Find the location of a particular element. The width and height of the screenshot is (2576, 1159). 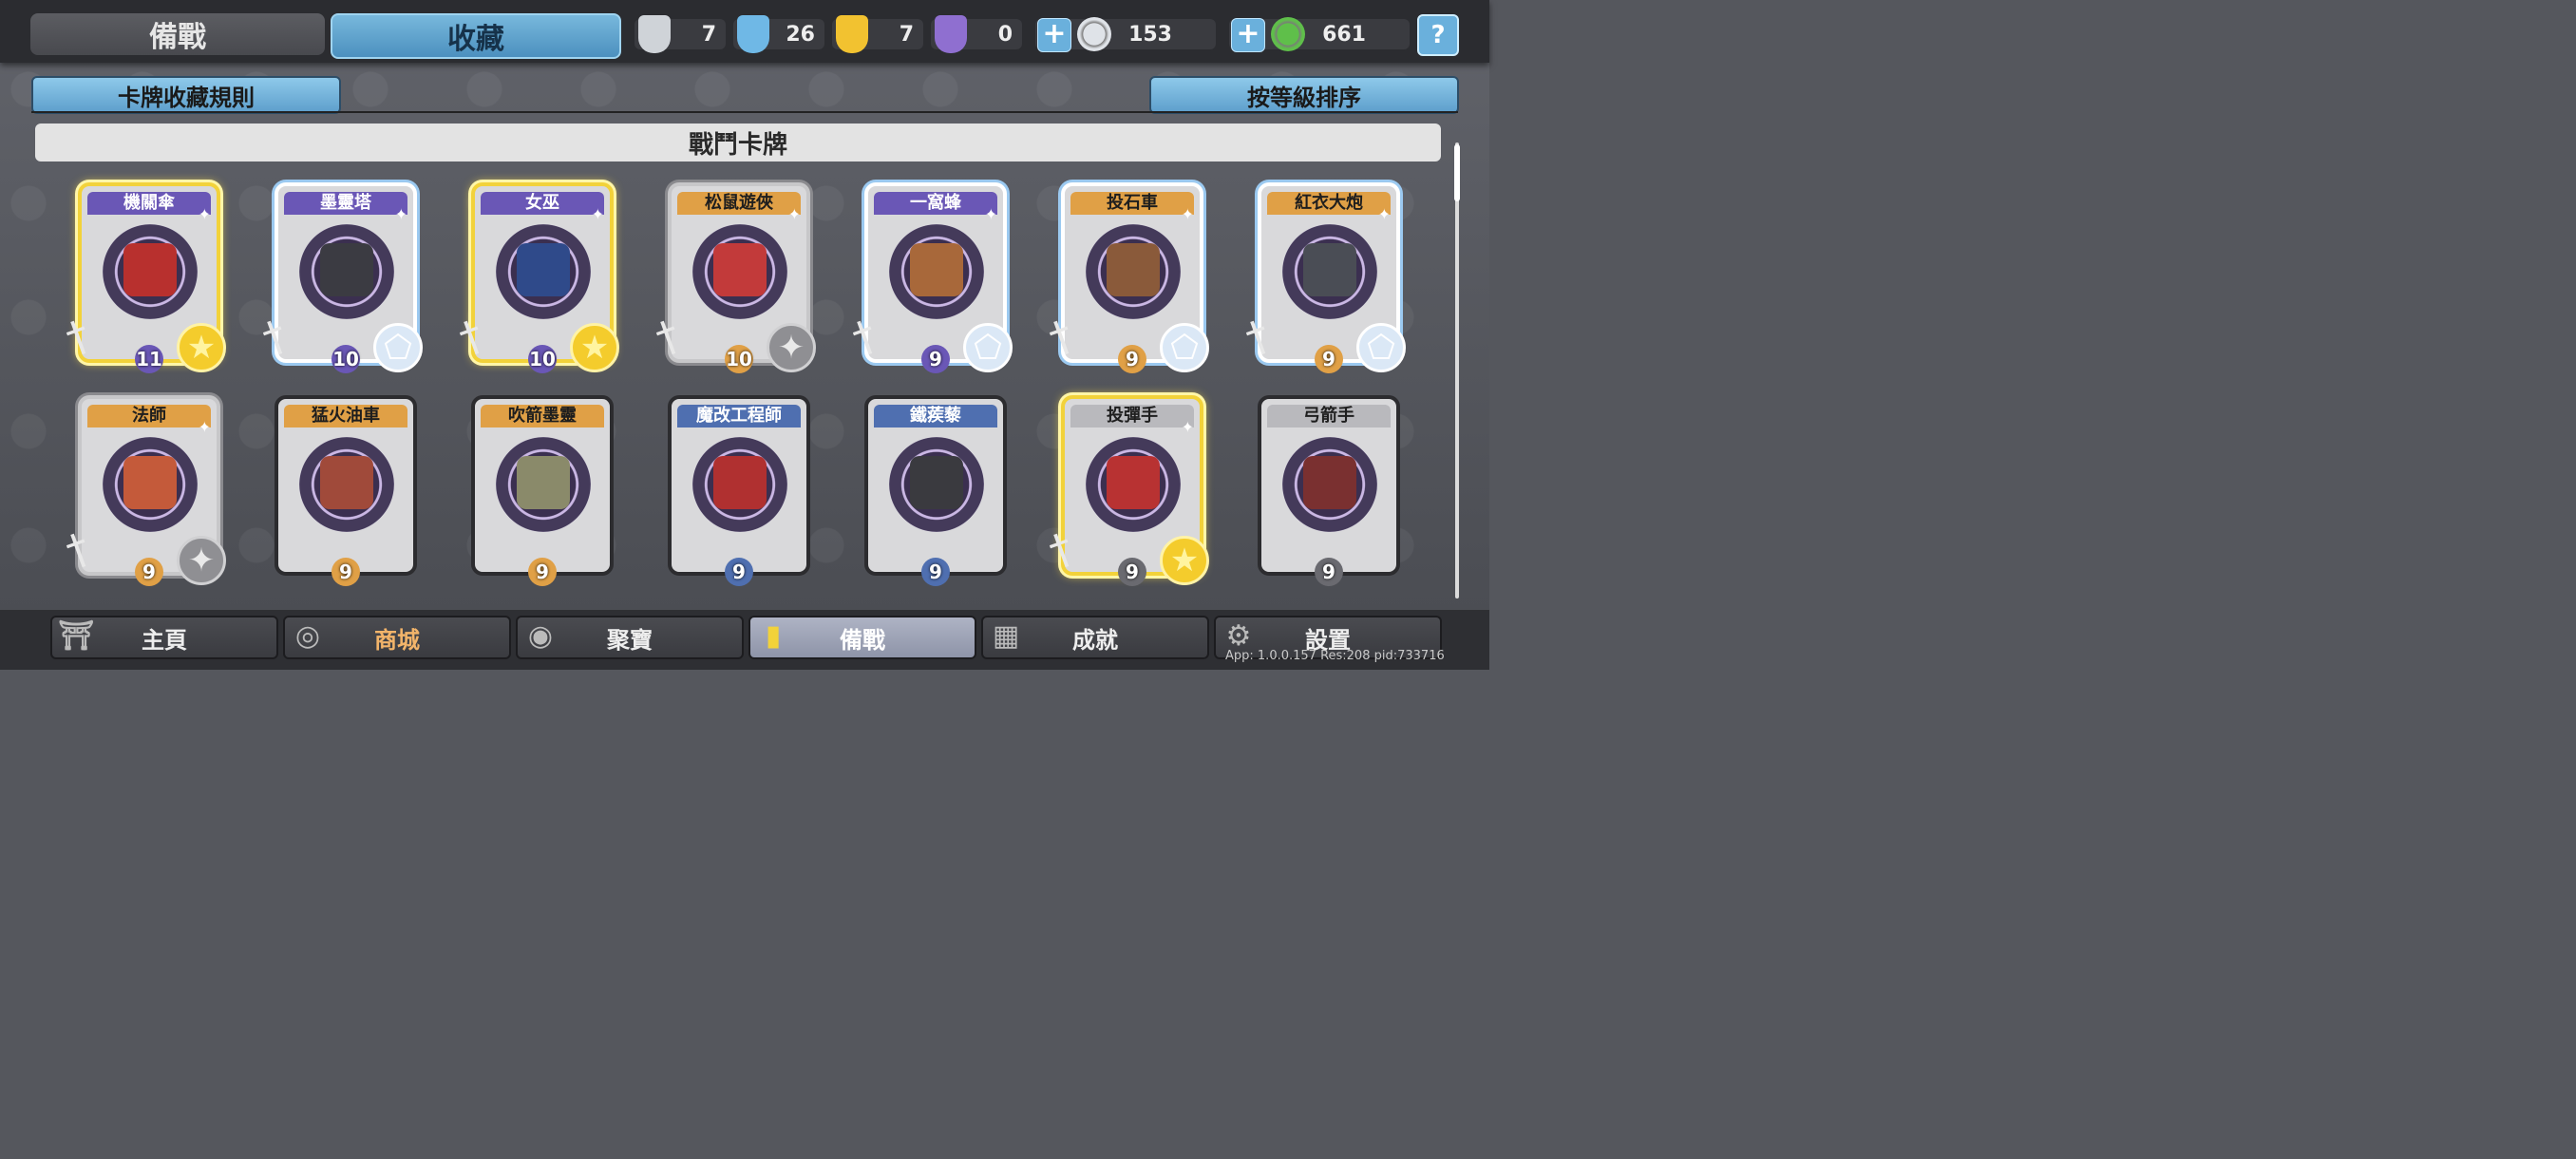

divider is located at coordinates (744, 112).